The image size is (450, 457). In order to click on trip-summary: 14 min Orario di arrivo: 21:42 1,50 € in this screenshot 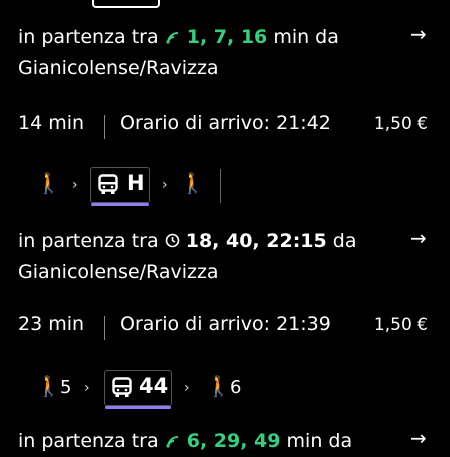, I will do `click(223, 127)`.